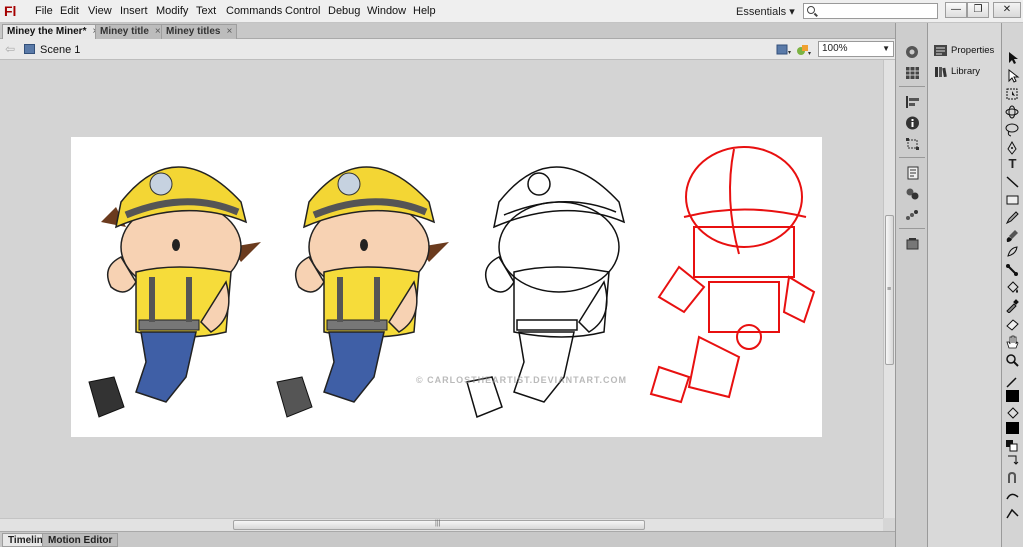 Image resolution: width=1023 pixels, height=547 pixels. I want to click on fill-color-icon, so click(1012, 414).